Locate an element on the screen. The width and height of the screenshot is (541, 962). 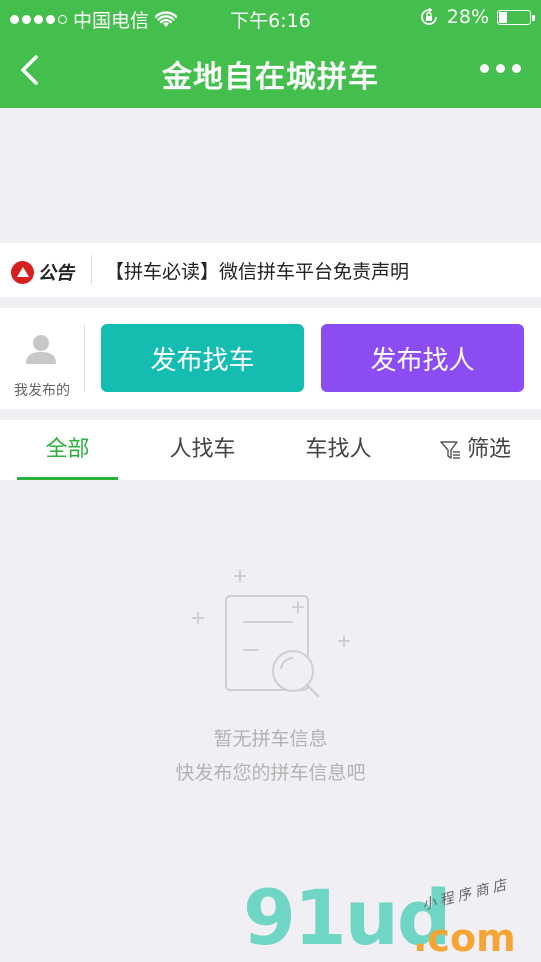
action-row: 我发布的 发布找车 发布找人 is located at coordinates (270, 358).